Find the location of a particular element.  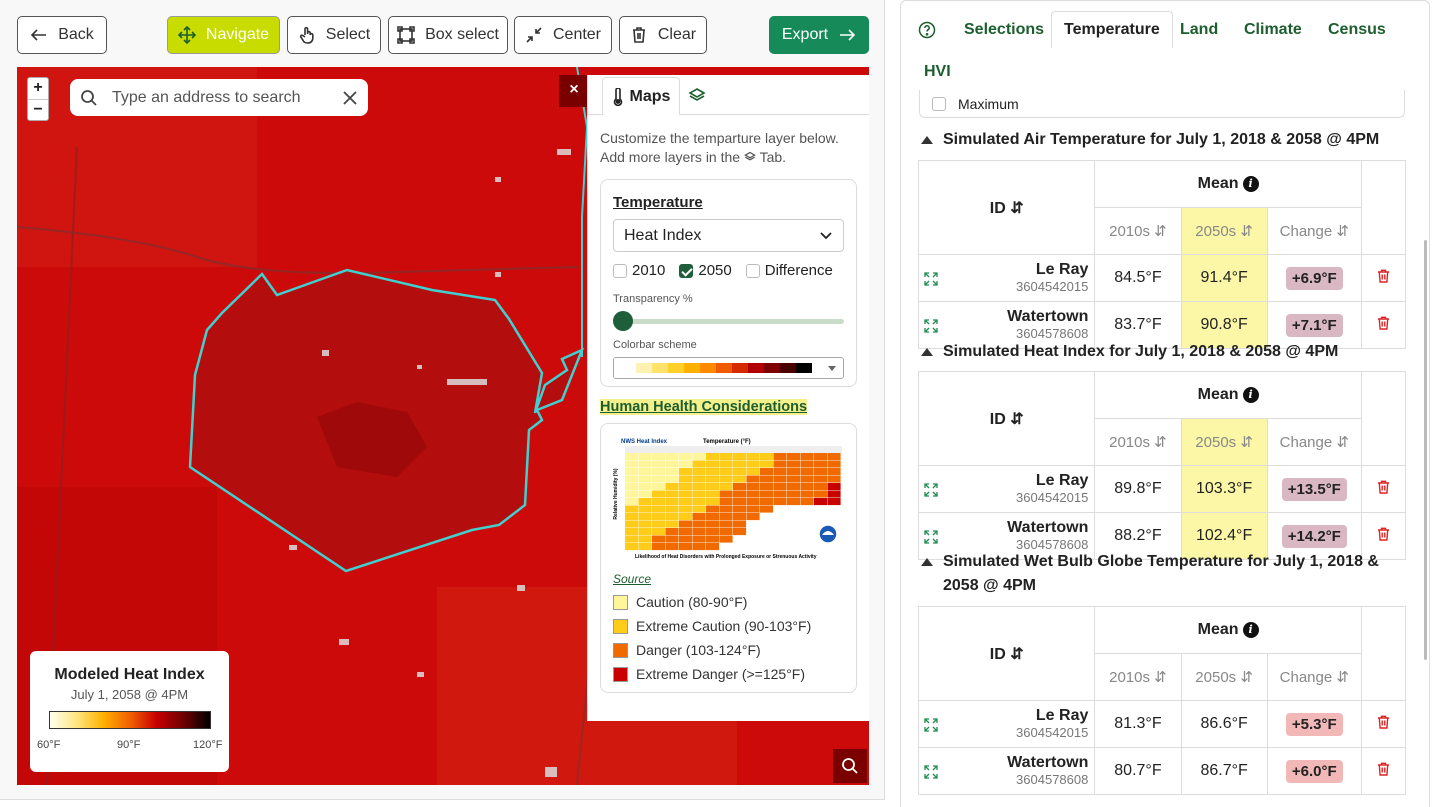

layer-dropdown: Heat Index is located at coordinates (728, 235).